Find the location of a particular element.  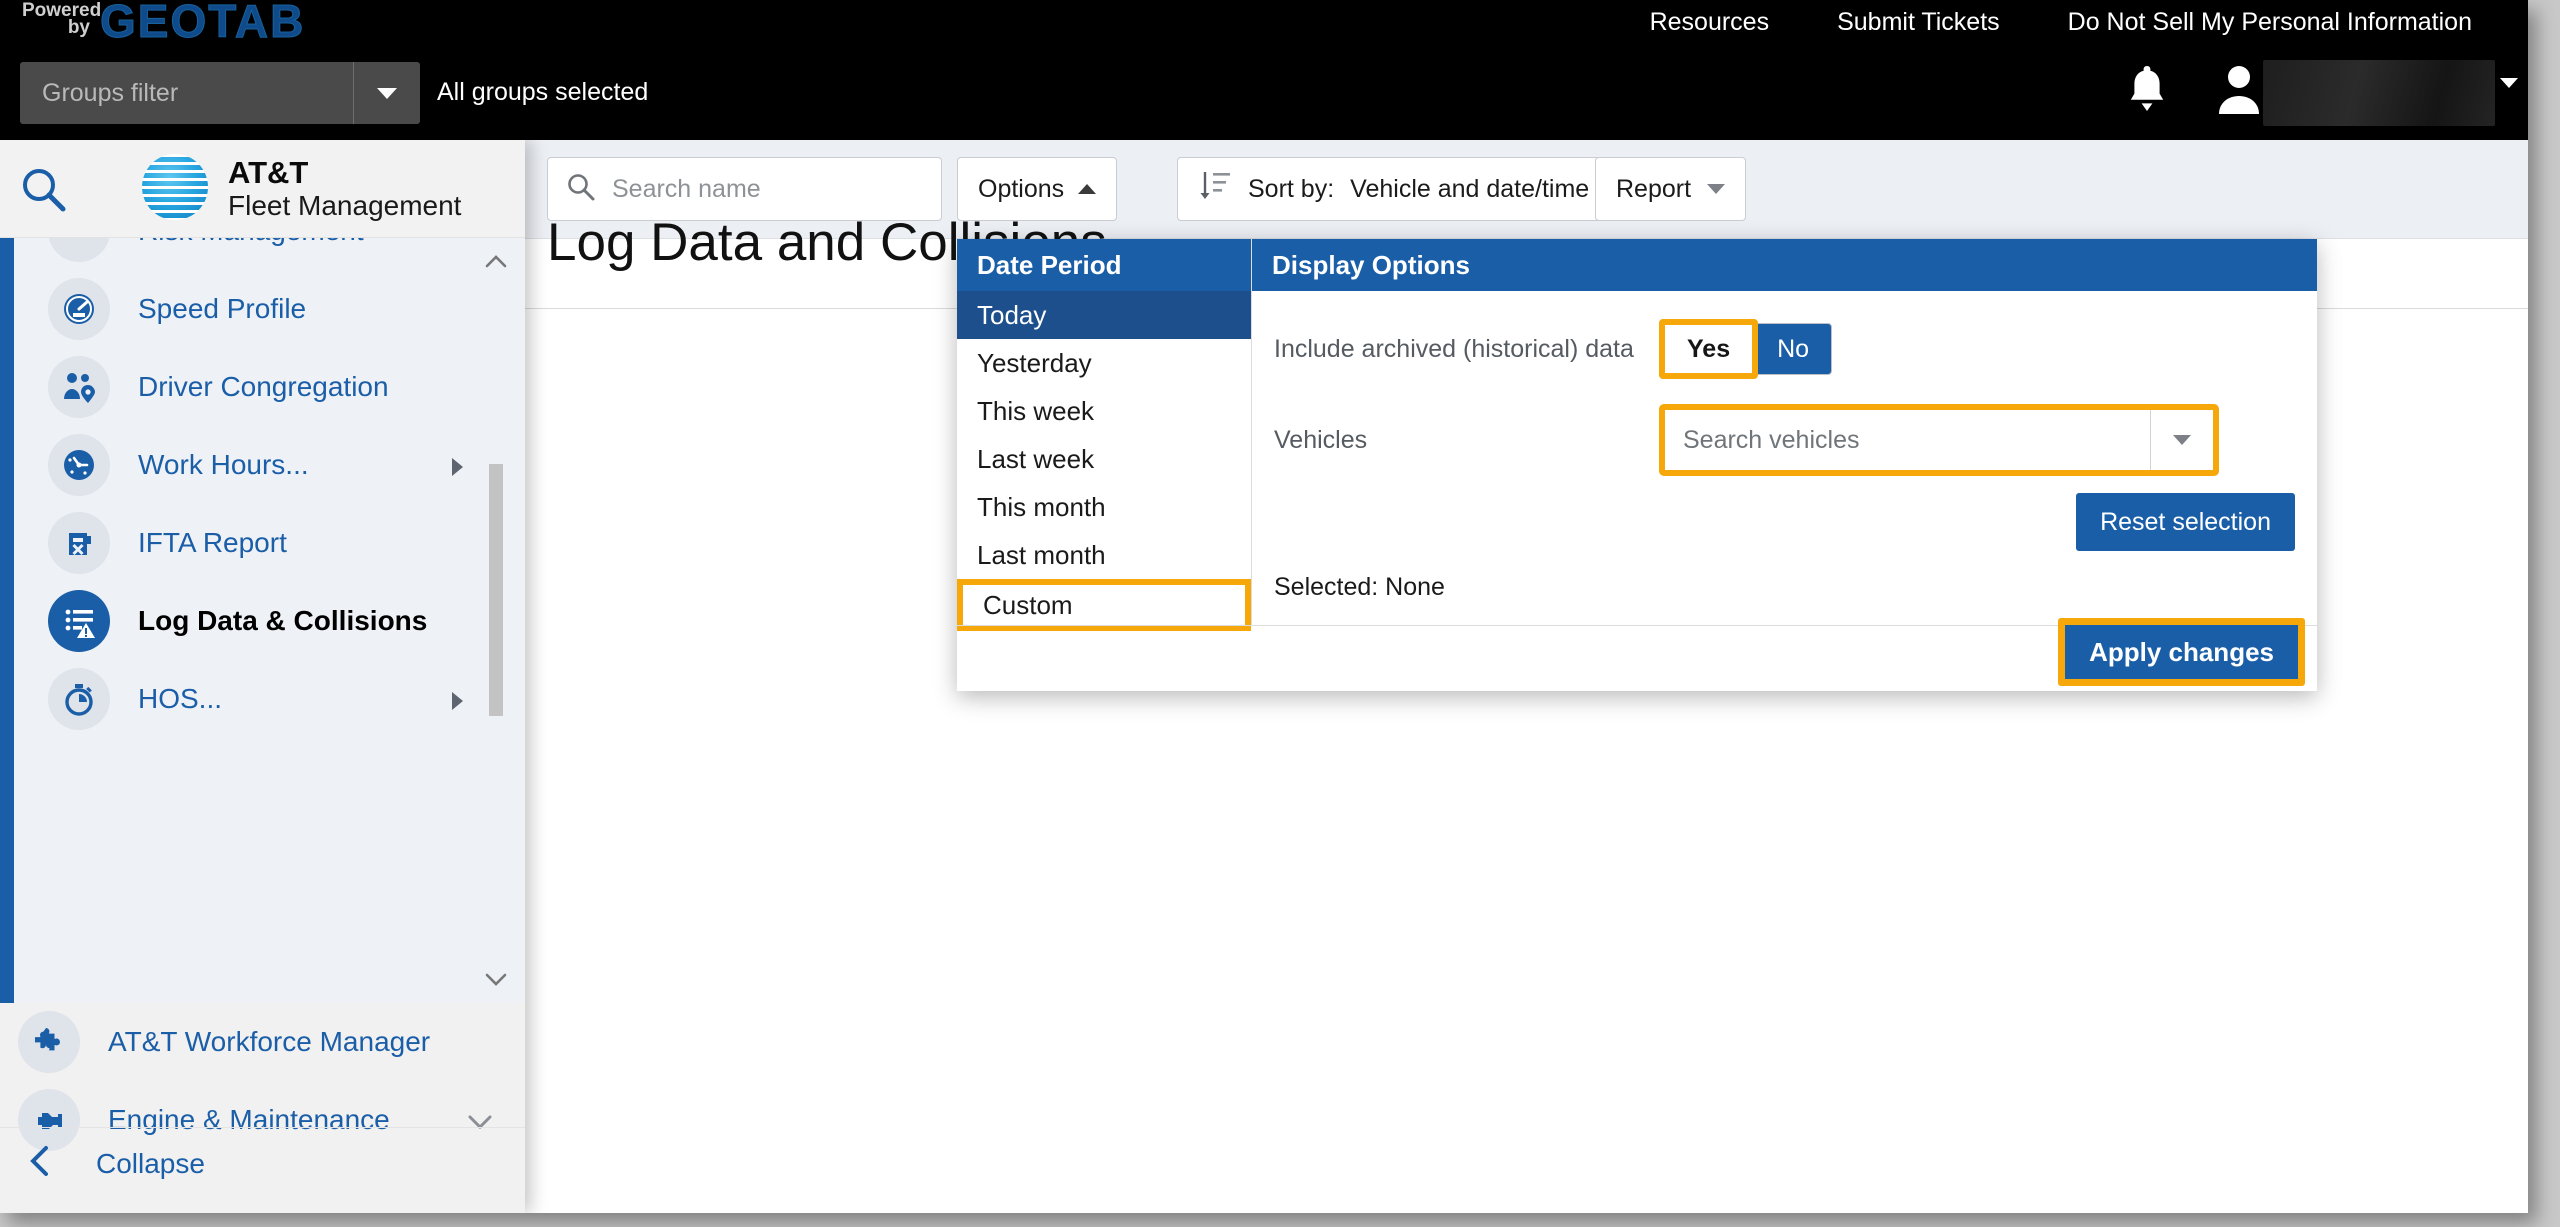

att-brand-subtitle: Fleet Management is located at coordinates (345, 205).